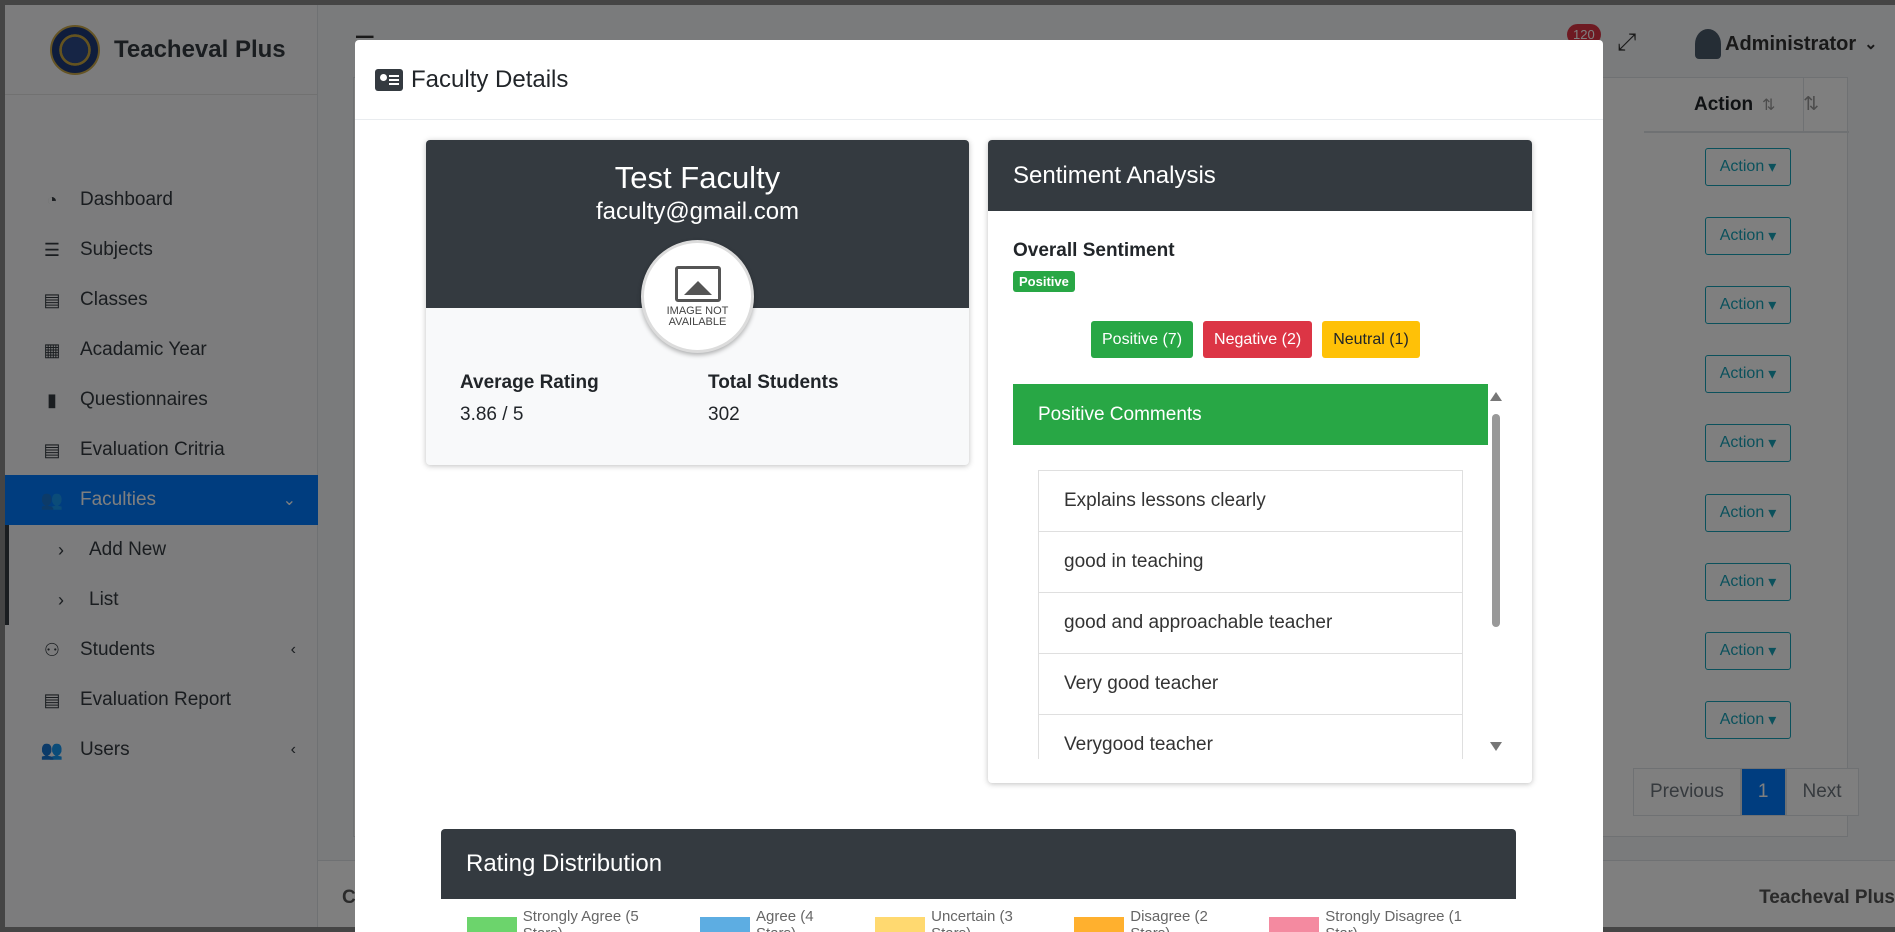 This screenshot has width=1895, height=932. I want to click on legend-item: Uncertain (3 Stars), so click(965, 920).